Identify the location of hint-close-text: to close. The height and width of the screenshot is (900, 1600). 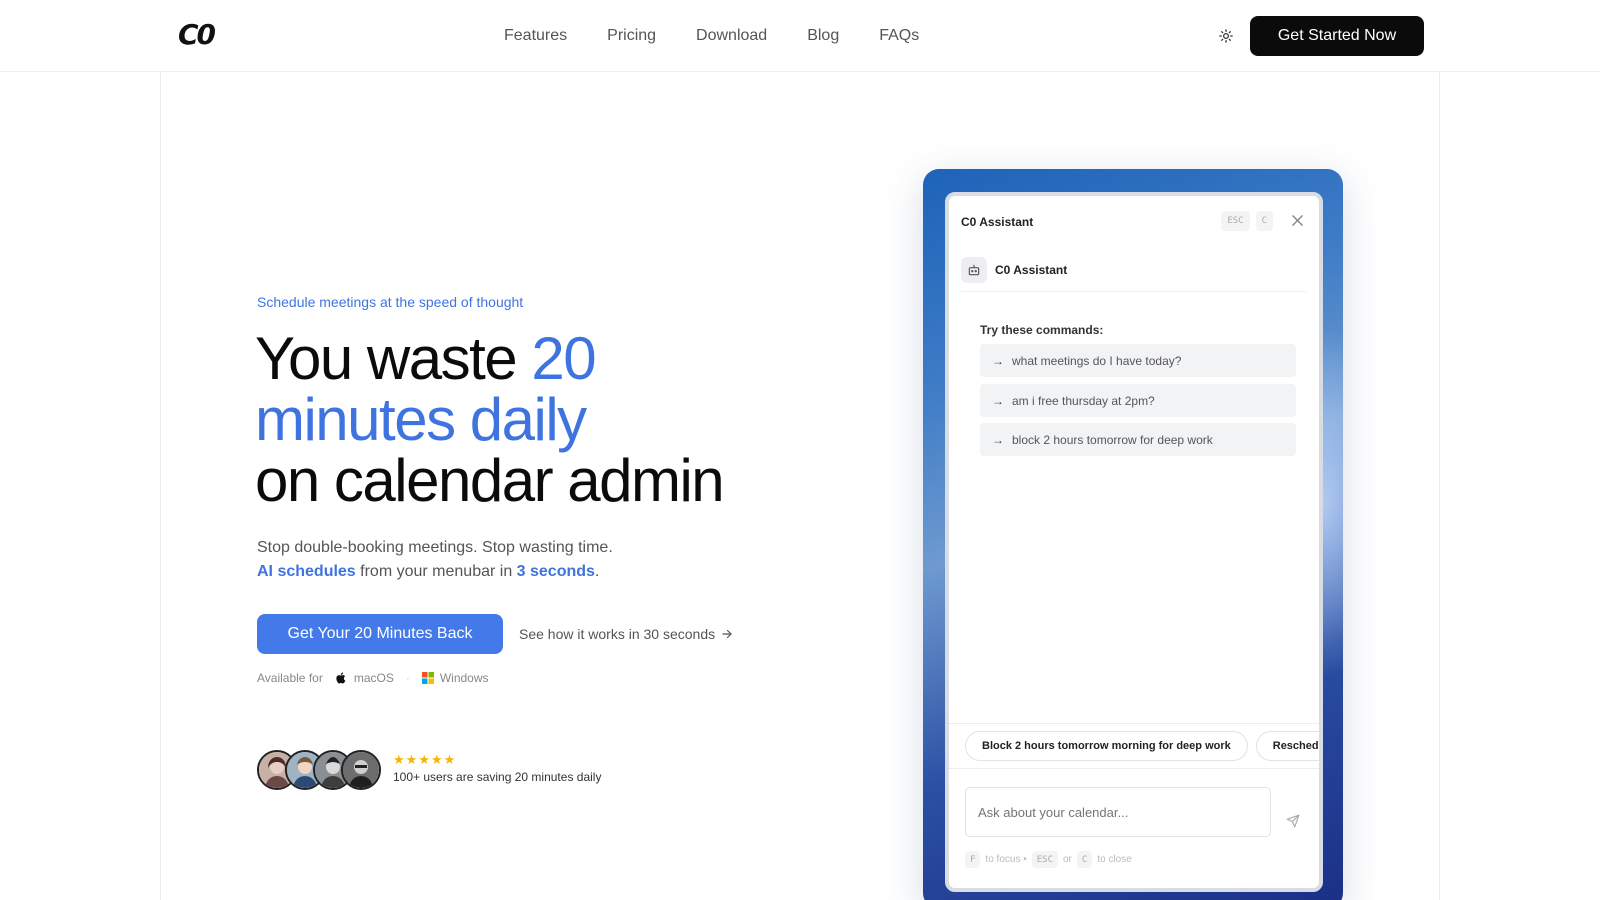
(1114, 859).